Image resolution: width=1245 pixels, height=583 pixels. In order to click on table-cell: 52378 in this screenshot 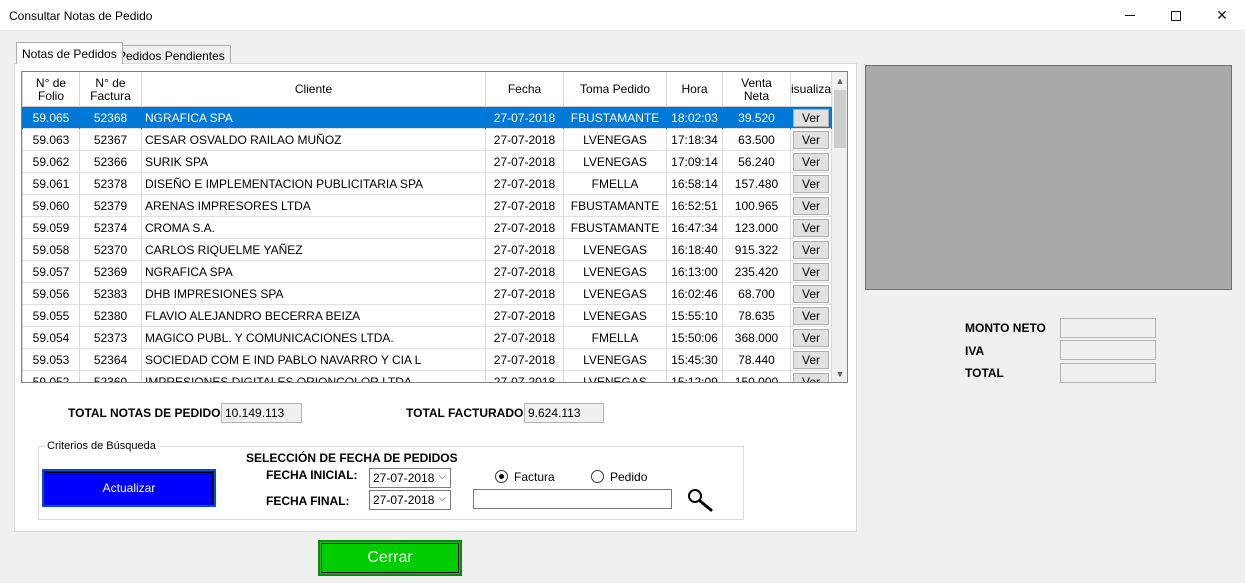, I will do `click(111, 184)`.